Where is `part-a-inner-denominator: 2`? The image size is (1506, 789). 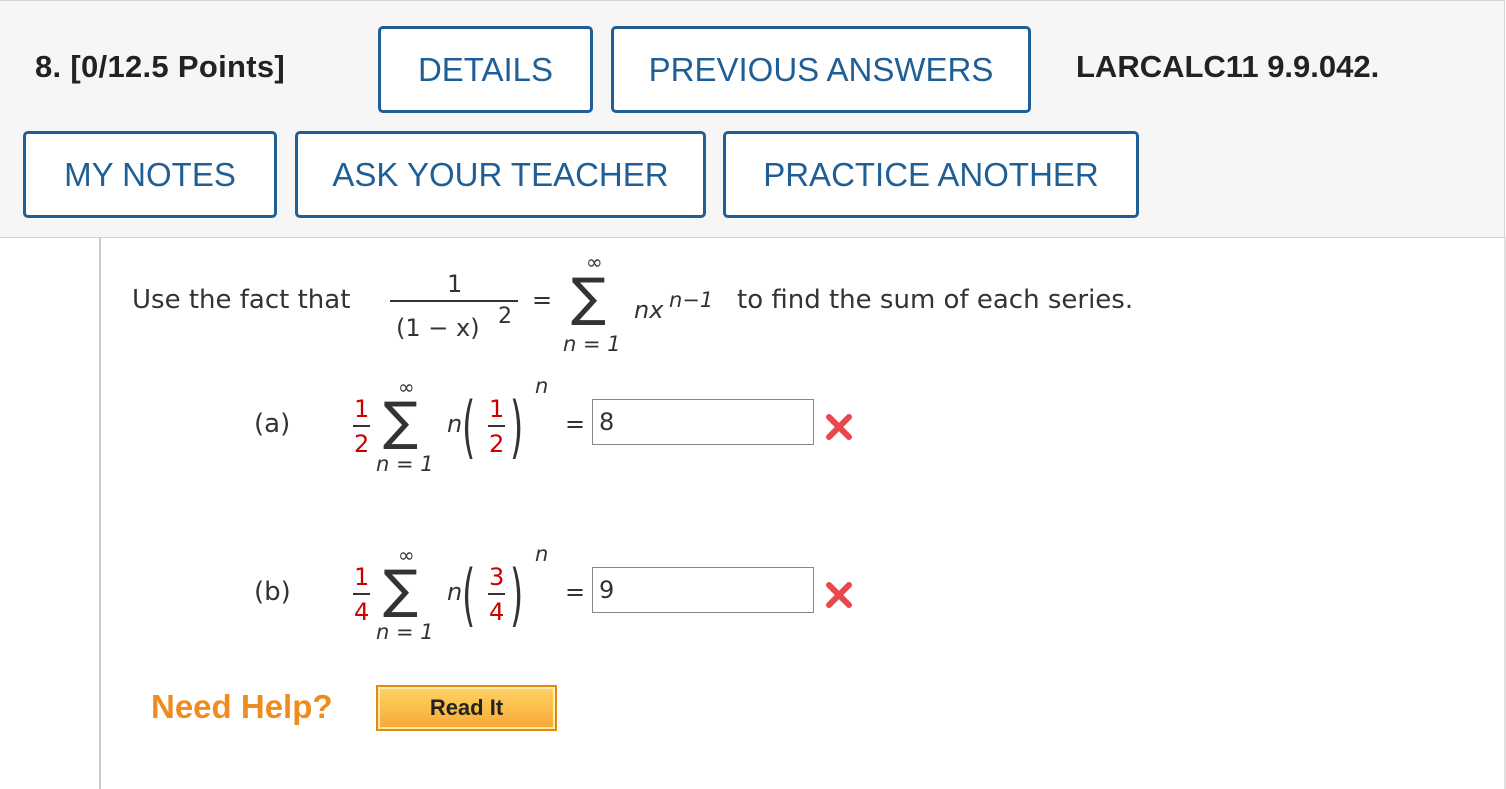 part-a-inner-denominator: 2 is located at coordinates (497, 444).